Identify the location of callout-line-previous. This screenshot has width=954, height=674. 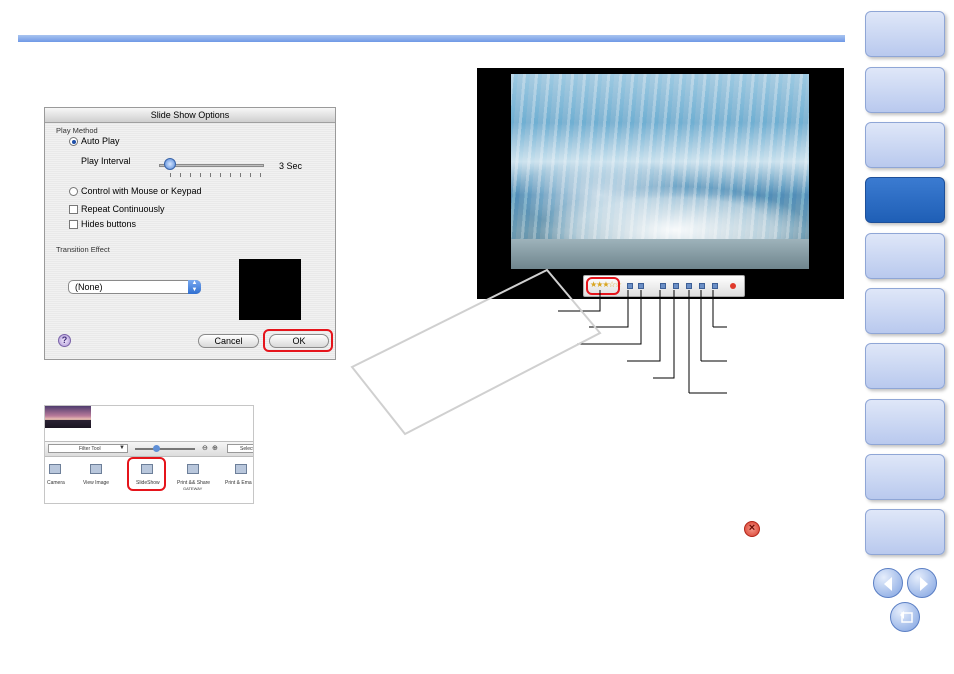
(664, 334).